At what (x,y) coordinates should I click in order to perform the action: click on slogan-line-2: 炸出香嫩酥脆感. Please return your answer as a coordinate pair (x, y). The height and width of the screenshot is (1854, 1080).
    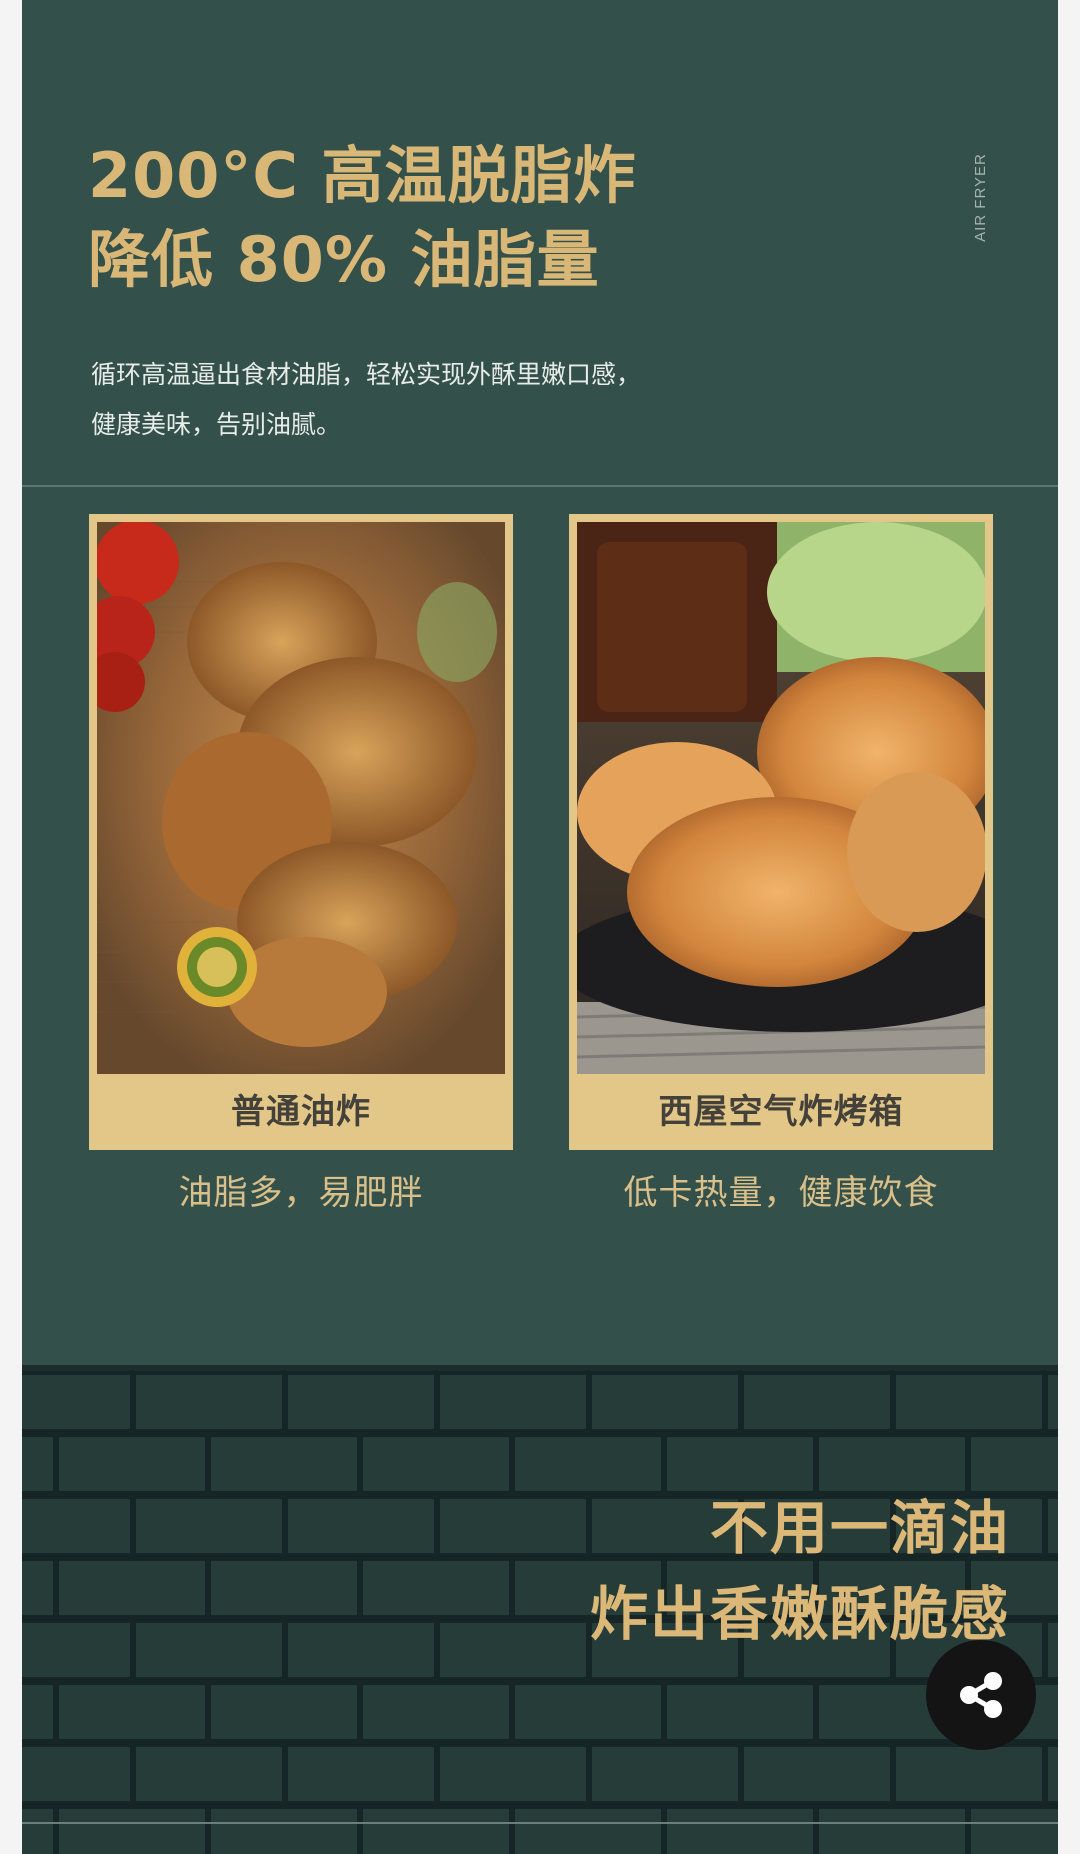
    Looking at the image, I should click on (799, 1614).